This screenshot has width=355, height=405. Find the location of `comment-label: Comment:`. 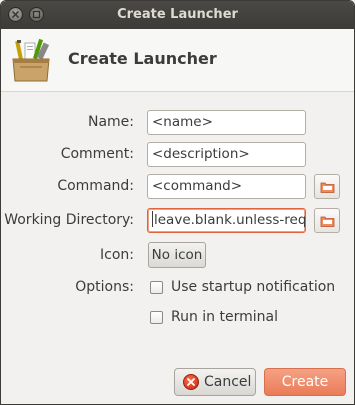

comment-label: Comment: is located at coordinates (97, 154).